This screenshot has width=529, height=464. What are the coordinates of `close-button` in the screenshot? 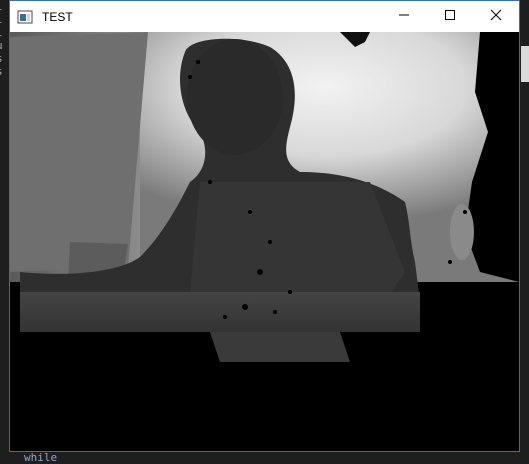 It's located at (496, 16).